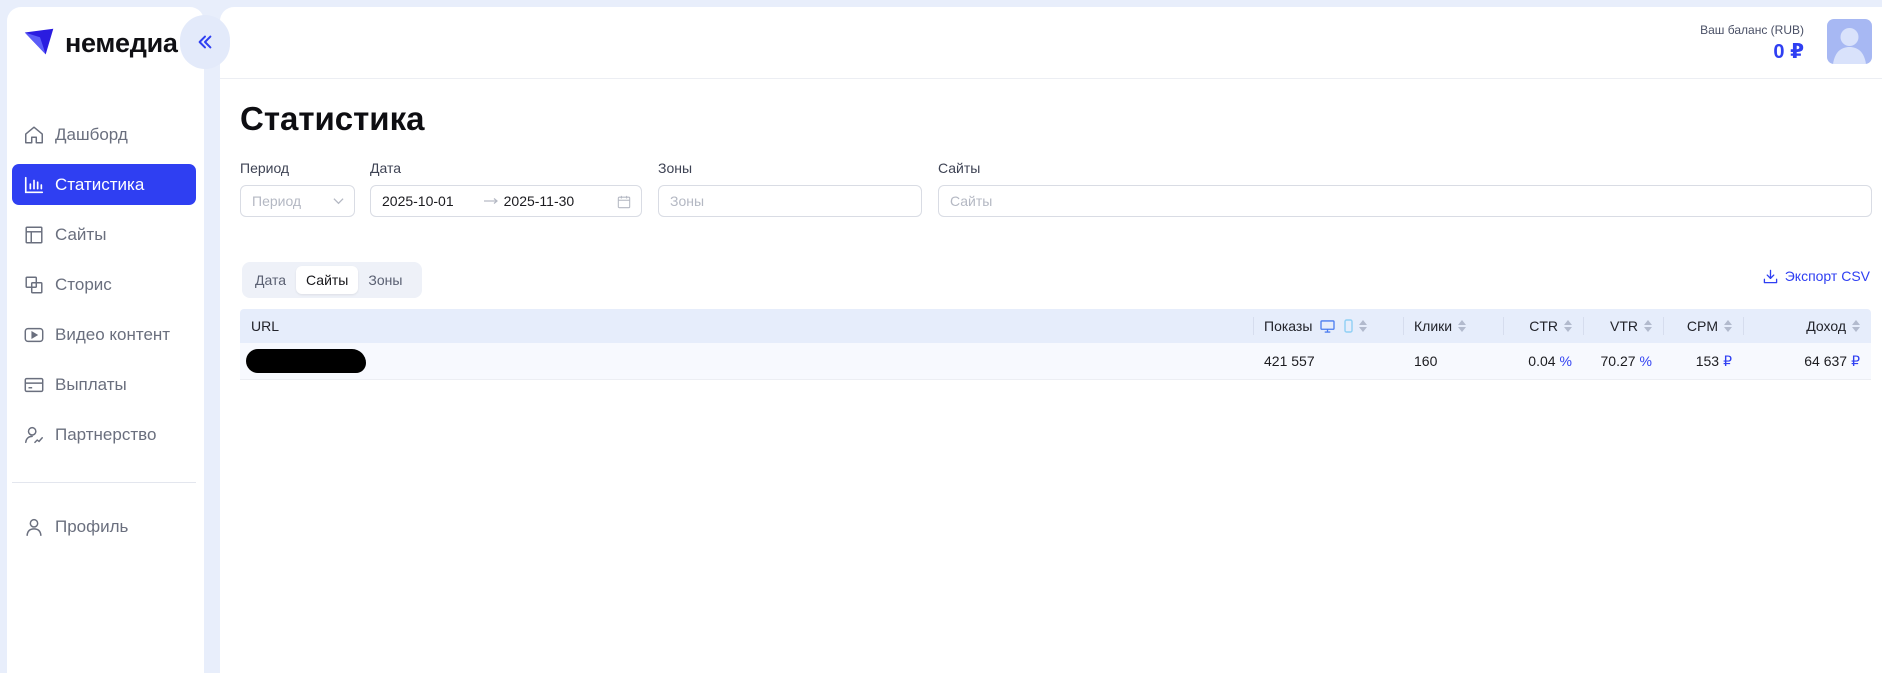  I want to click on sidebar-item-label: Сайты, so click(81, 234).